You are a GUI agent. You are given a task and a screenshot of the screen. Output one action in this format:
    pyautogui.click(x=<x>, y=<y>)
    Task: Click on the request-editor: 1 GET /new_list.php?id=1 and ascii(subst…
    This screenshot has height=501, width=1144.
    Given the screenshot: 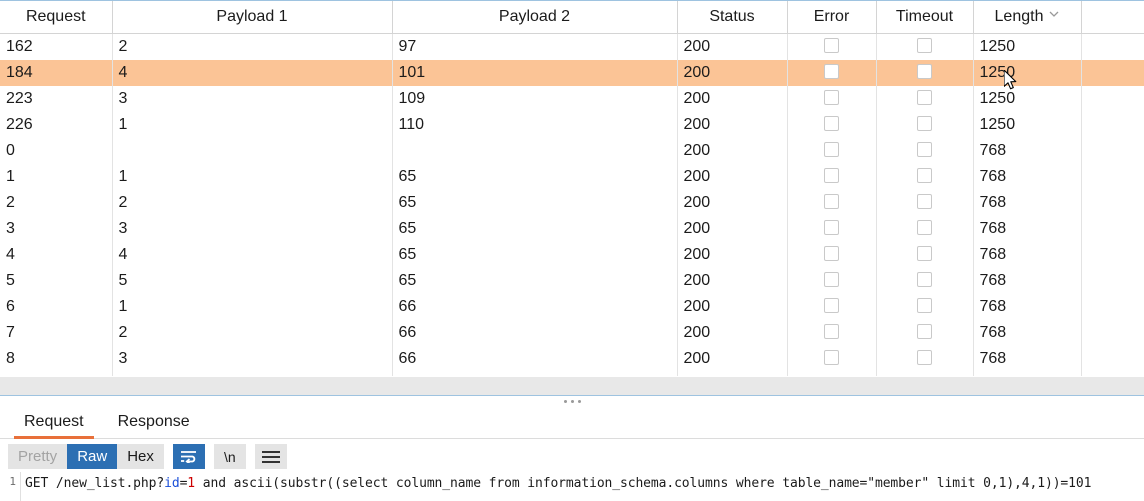 What is the action you would take?
    pyautogui.click(x=572, y=486)
    